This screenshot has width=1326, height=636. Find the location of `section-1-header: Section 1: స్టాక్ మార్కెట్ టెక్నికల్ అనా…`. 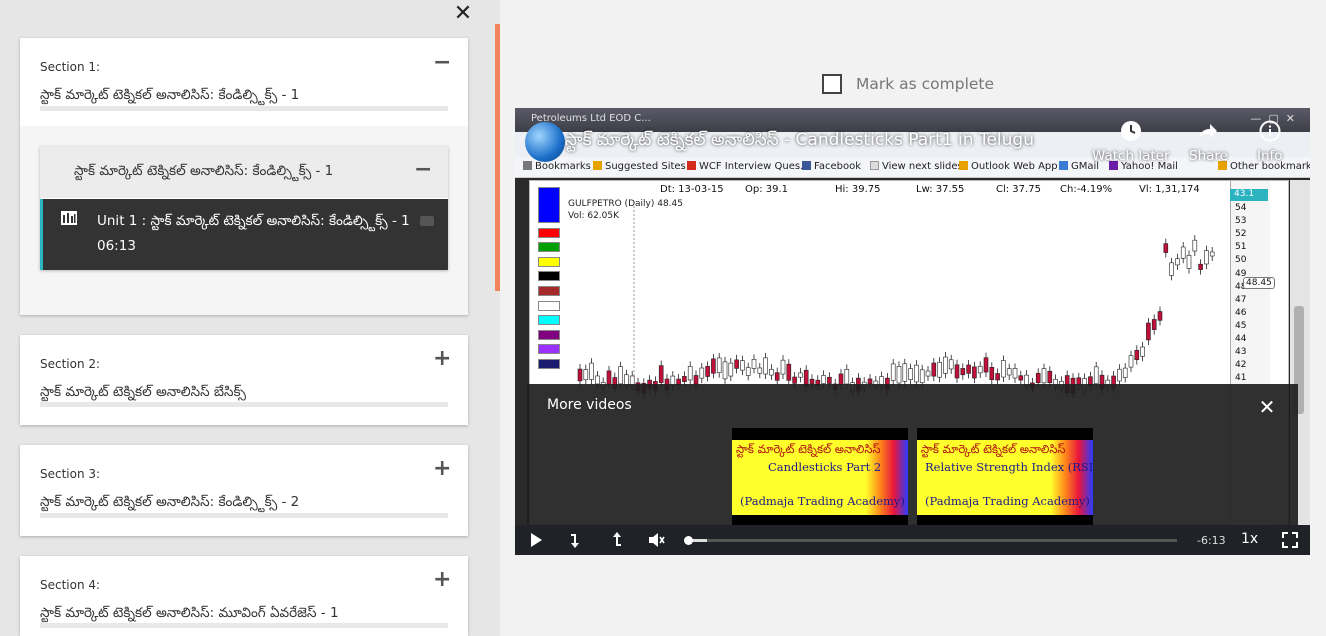

section-1-header: Section 1: స్టాక్ మార్కెట్ టెక్నికల్ అనా… is located at coordinates (244, 72).